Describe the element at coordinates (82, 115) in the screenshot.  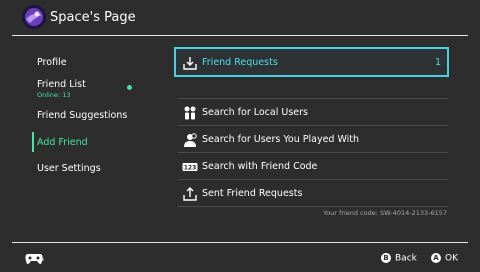
I see `sidebar-item-friend-suggestions: Friend Suggestions` at that location.